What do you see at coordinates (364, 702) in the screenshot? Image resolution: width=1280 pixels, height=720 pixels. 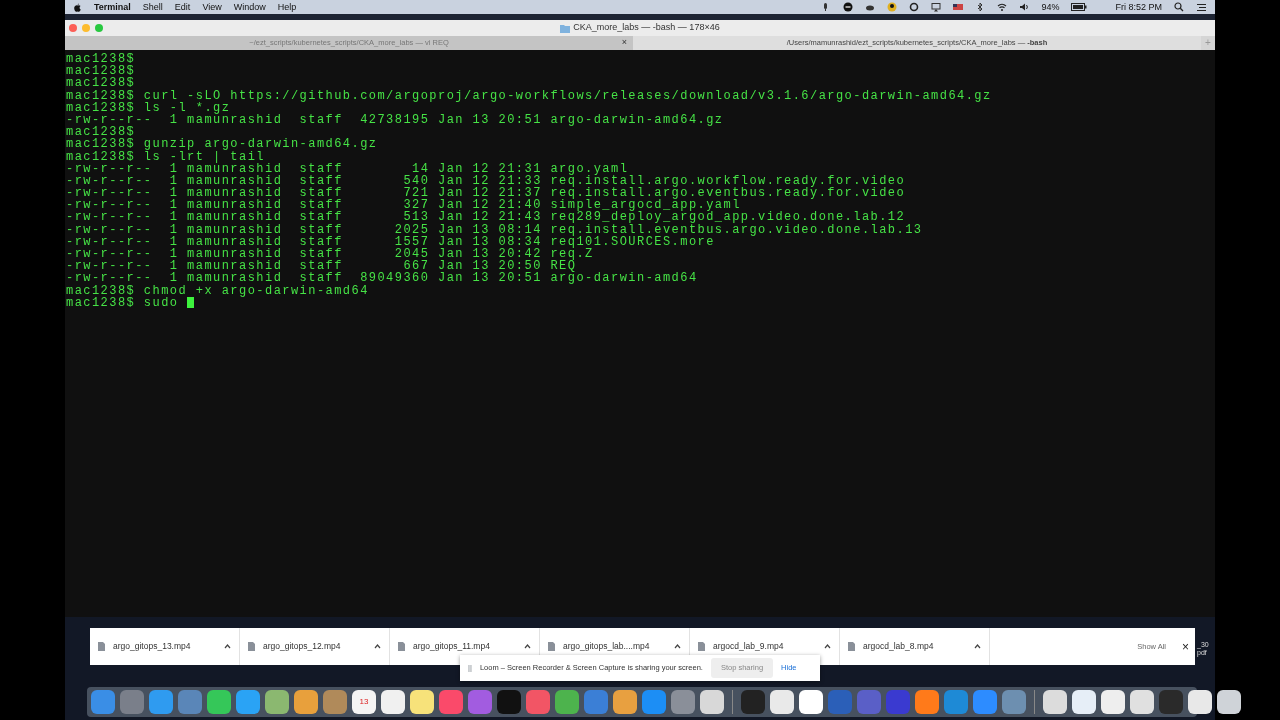 I see `app-icon: 13` at bounding box center [364, 702].